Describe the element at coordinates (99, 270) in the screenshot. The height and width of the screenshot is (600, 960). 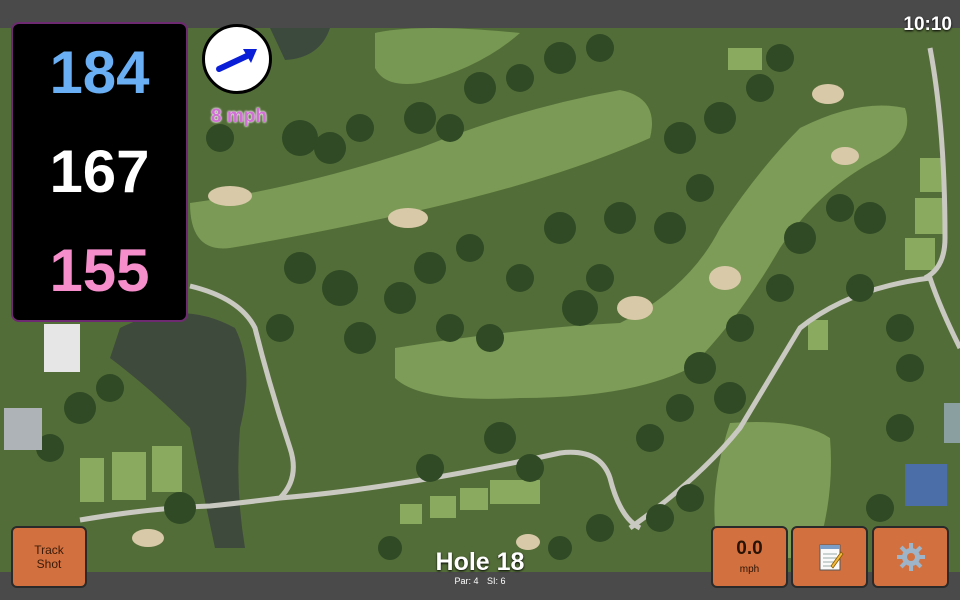
I see `front-distance: 155` at that location.